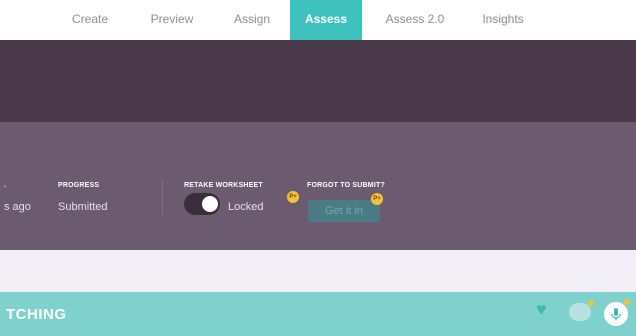 The width and height of the screenshot is (636, 336). I want to click on tab-assess-2: Assess 2.0, so click(415, 20).